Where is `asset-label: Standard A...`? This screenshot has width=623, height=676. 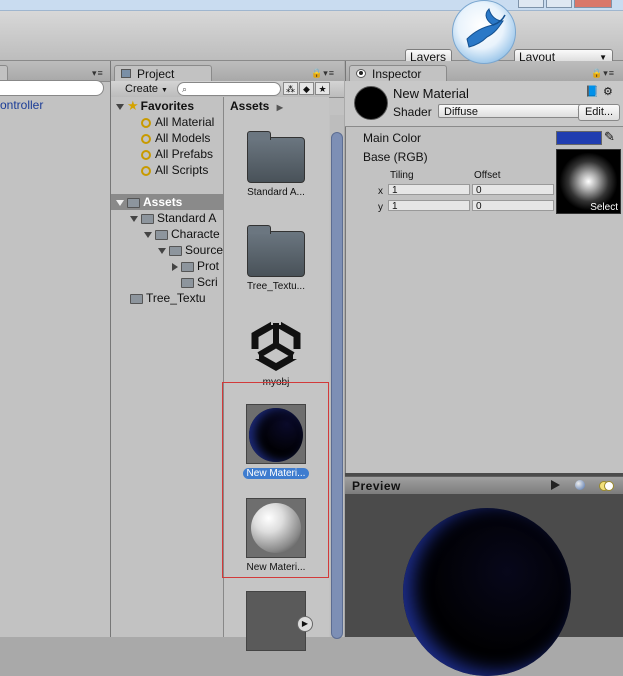 asset-label: Standard A... is located at coordinates (276, 192).